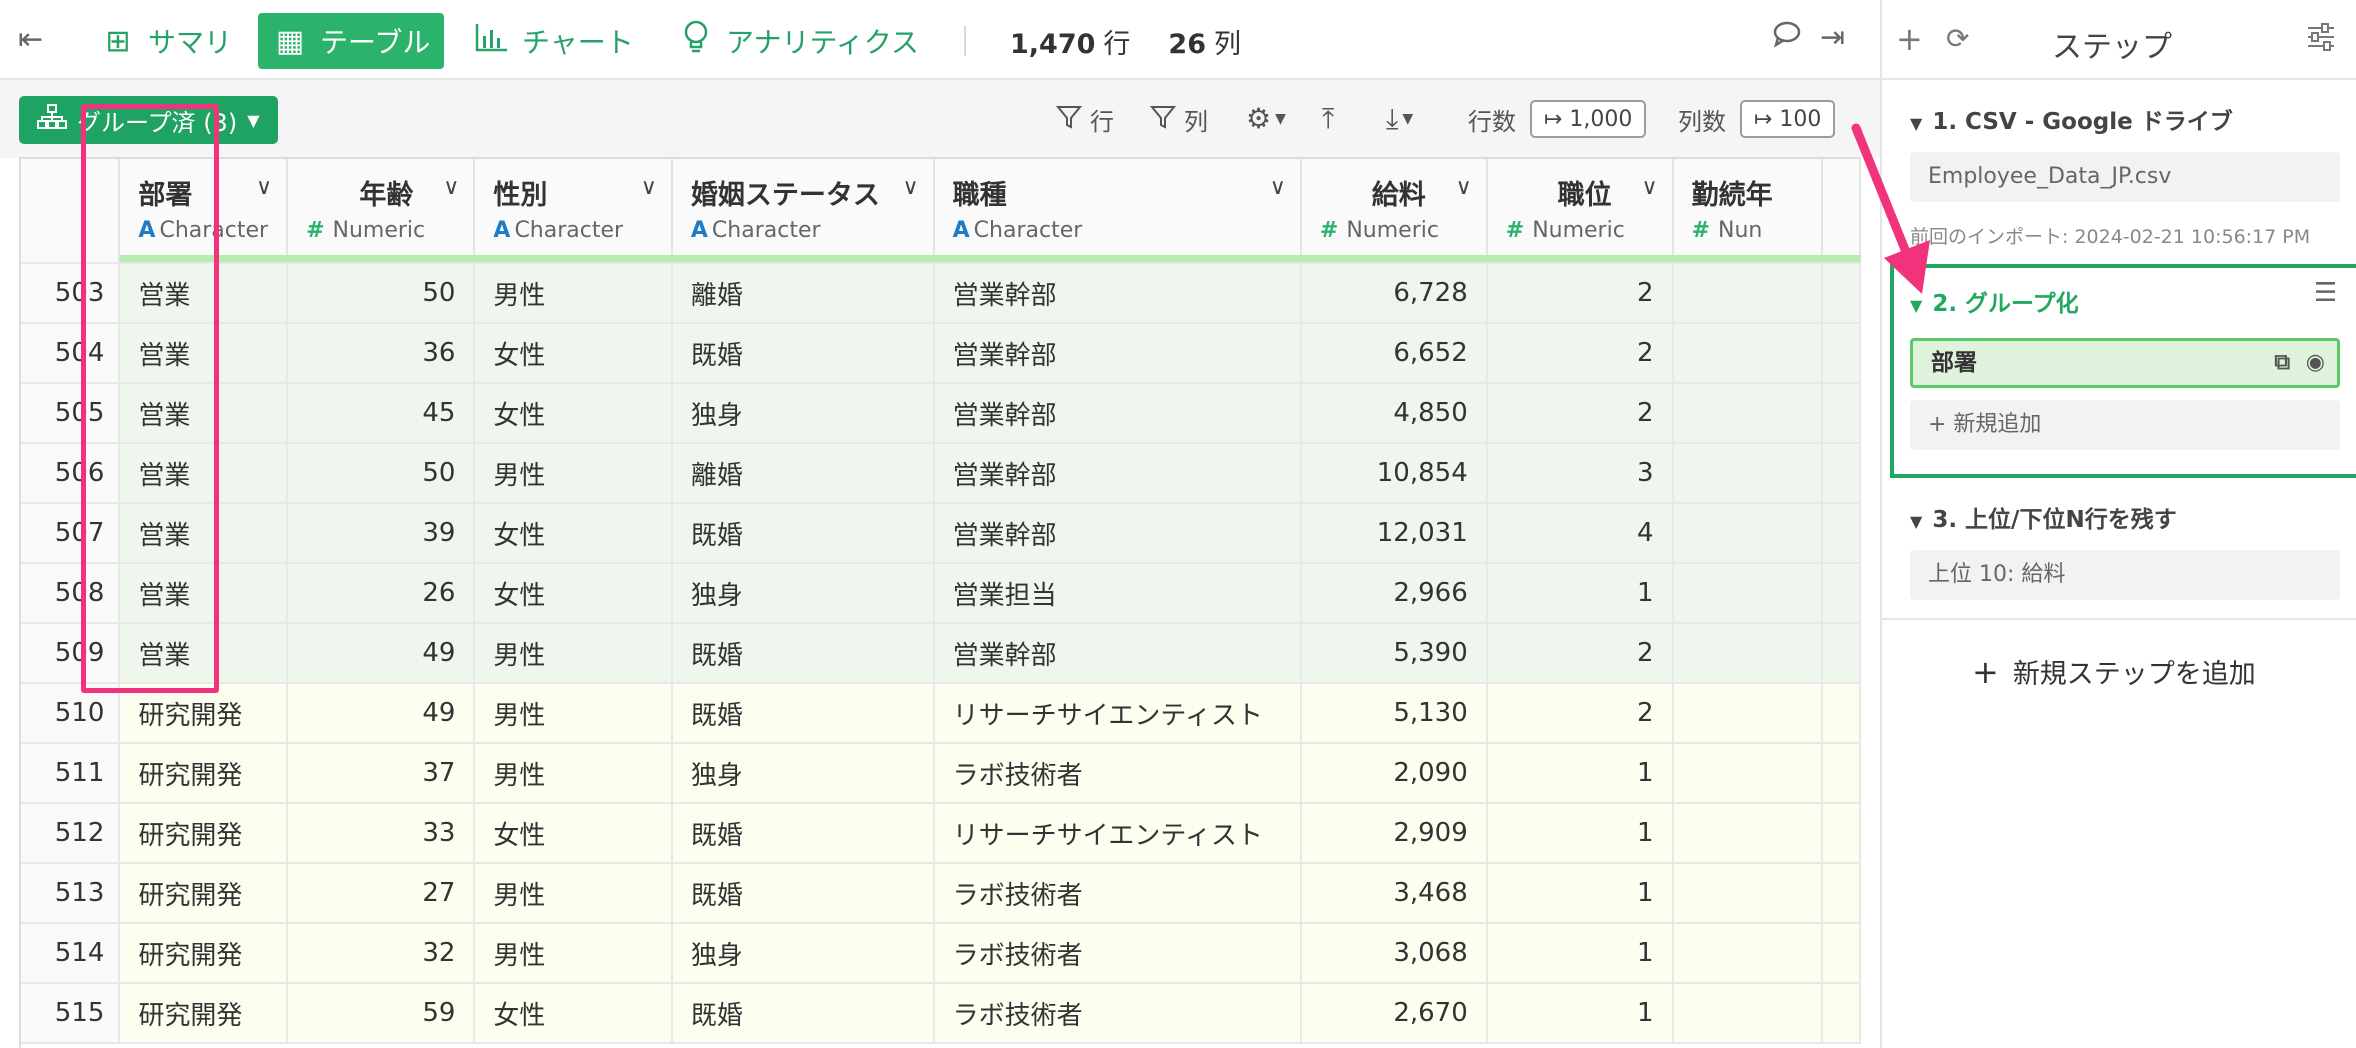  Describe the element at coordinates (1394, 533) in the screenshot. I see `table-cell: 12,031` at that location.